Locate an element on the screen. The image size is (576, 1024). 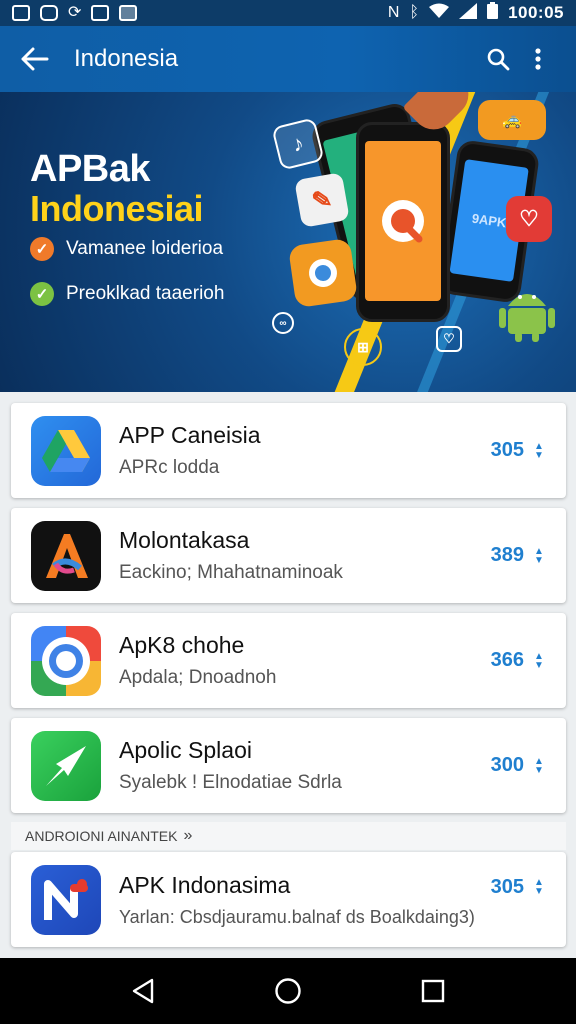
gamepad-icon: ⊞ is located at coordinates (363, 347).